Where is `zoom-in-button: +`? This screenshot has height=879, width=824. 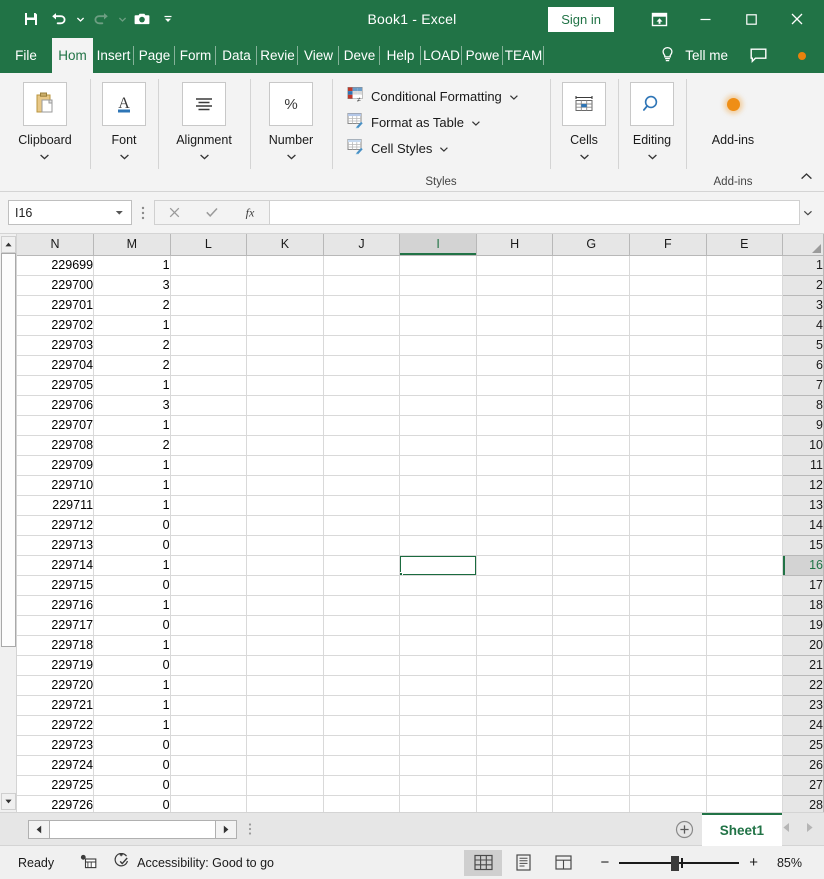
zoom-in-button: + is located at coordinates (753, 862).